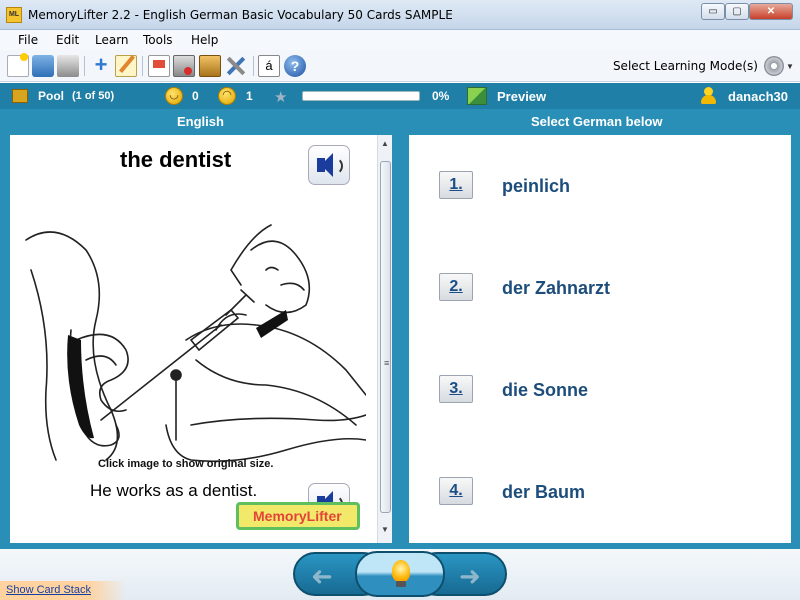  Describe the element at coordinates (18, 65) in the screenshot. I see `new-document-icon` at that location.